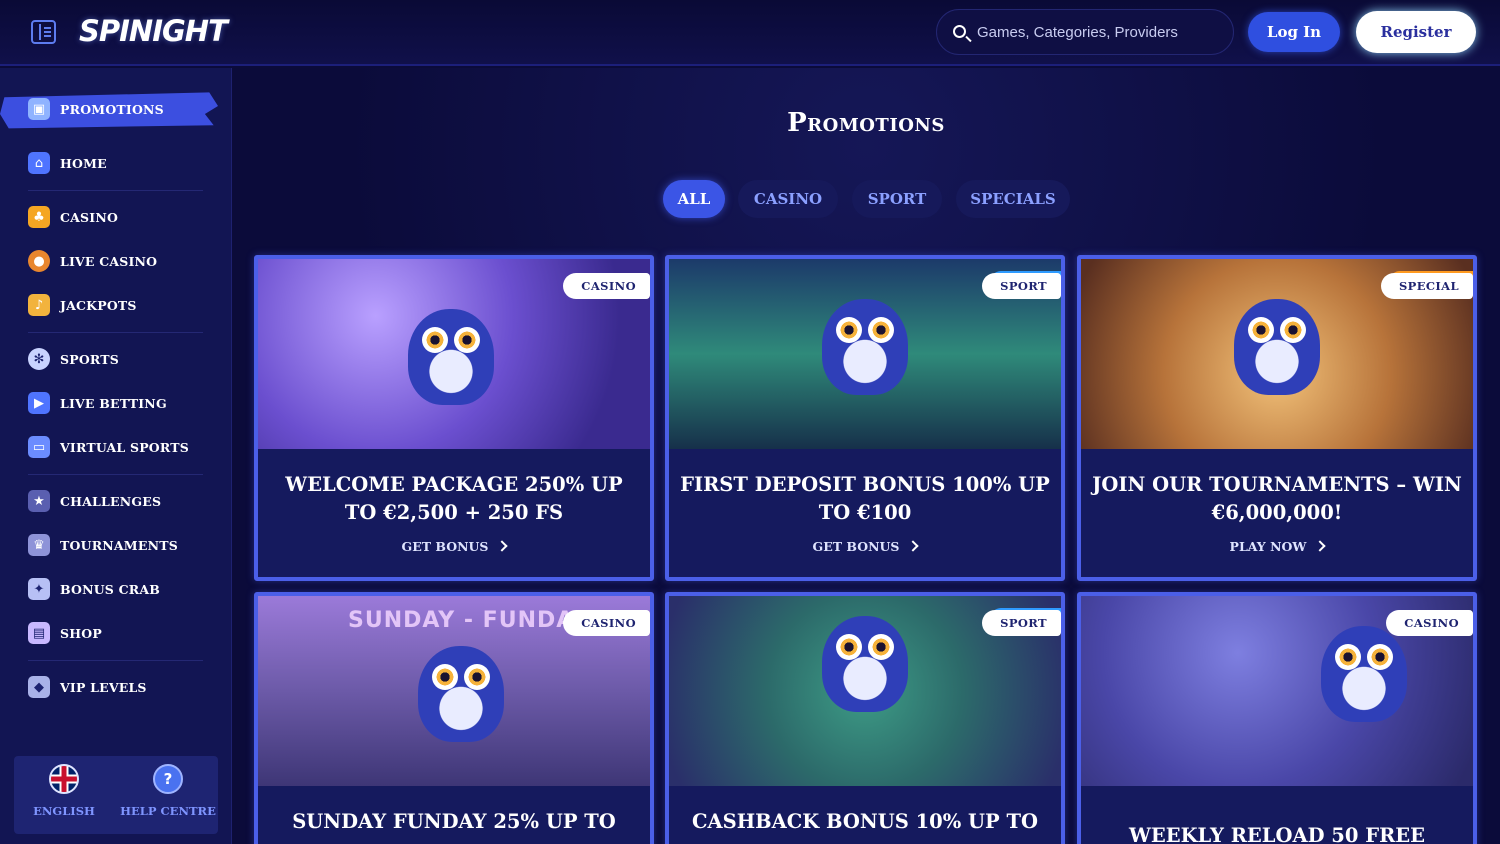 Image resolution: width=1500 pixels, height=844 pixels. What do you see at coordinates (1277, 498) in the screenshot?
I see `promo-title: JOIN OUR TOURNAMENTS – WIN €6,000,000!` at bounding box center [1277, 498].